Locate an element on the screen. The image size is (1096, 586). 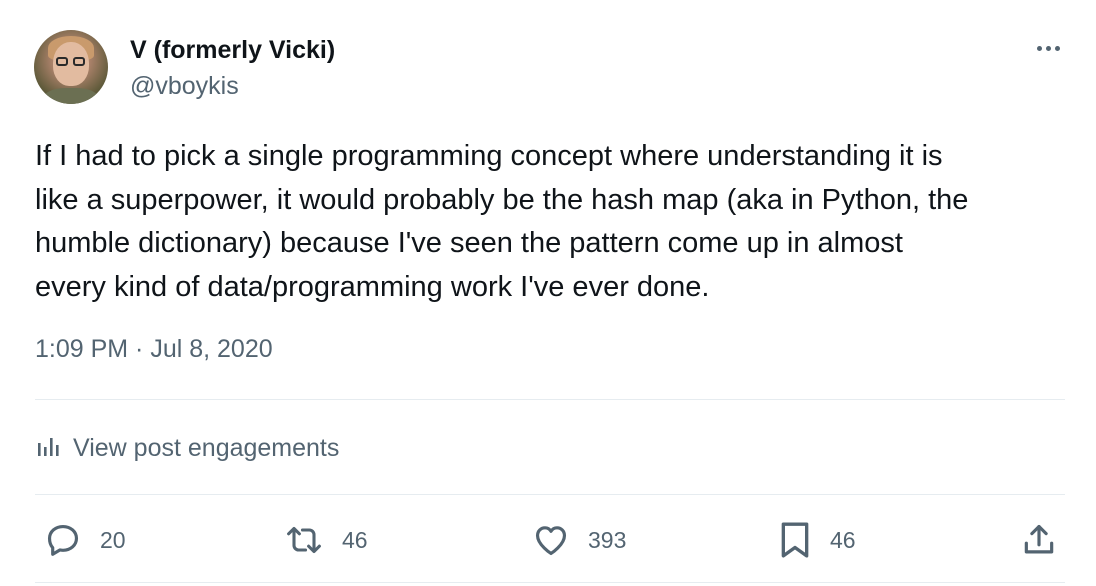
more-icon is located at coordinates (1039, 48).